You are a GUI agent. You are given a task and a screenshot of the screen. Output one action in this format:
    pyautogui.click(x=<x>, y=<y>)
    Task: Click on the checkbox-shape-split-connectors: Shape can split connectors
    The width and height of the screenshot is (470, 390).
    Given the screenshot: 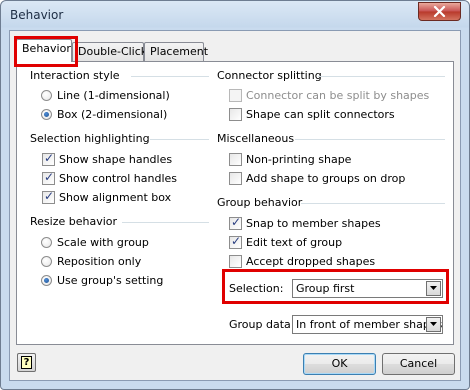 What is the action you would take?
    pyautogui.click(x=312, y=114)
    